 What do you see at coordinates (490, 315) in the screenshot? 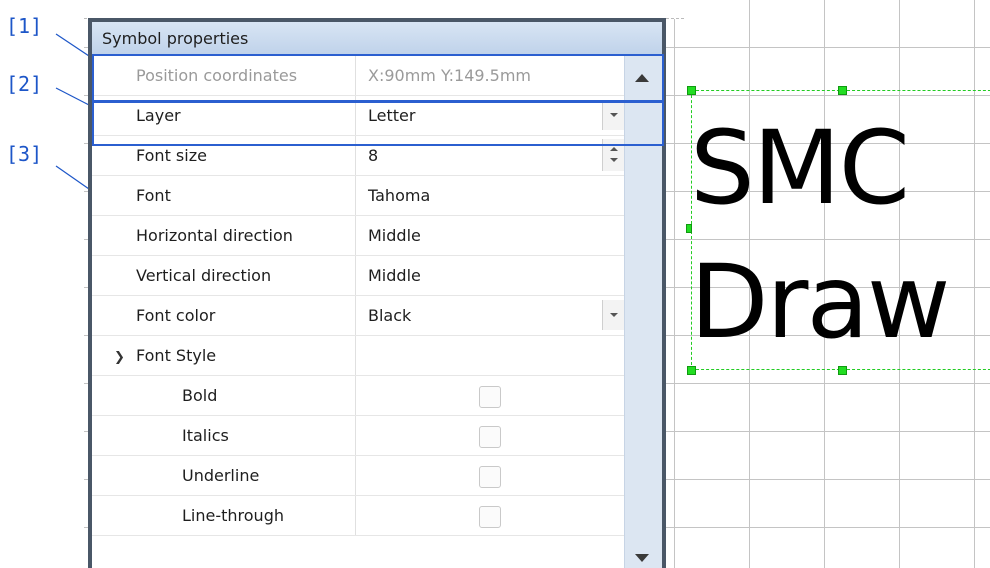
I see `font-color-dropdown: Black` at bounding box center [490, 315].